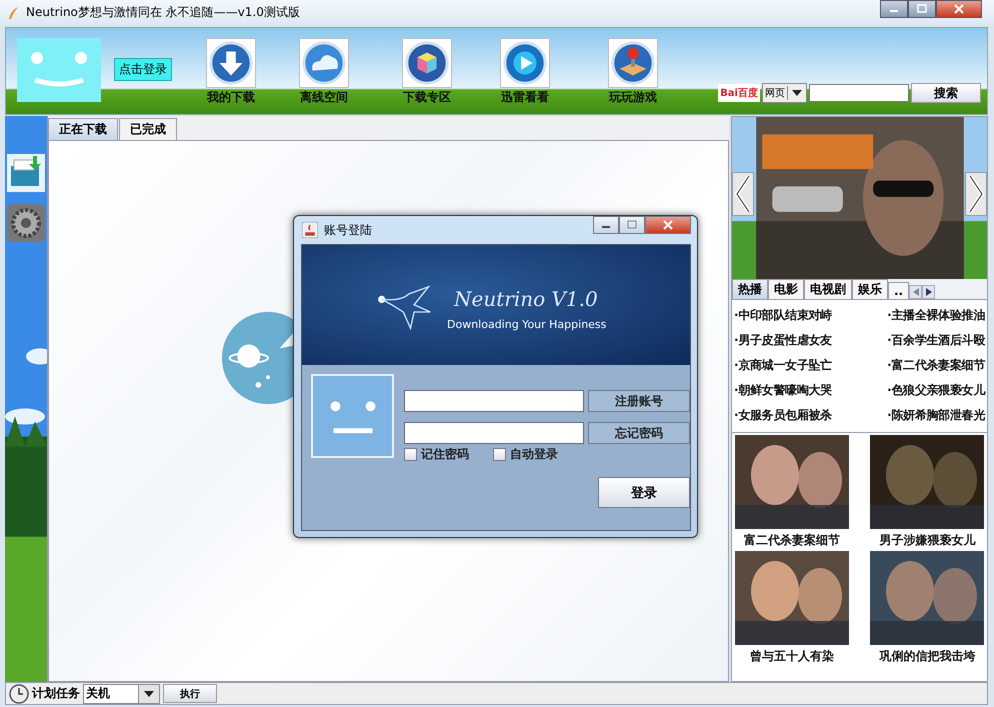 The height and width of the screenshot is (707, 994). I want to click on banner-title: Neutrino V1.0, so click(526, 299).